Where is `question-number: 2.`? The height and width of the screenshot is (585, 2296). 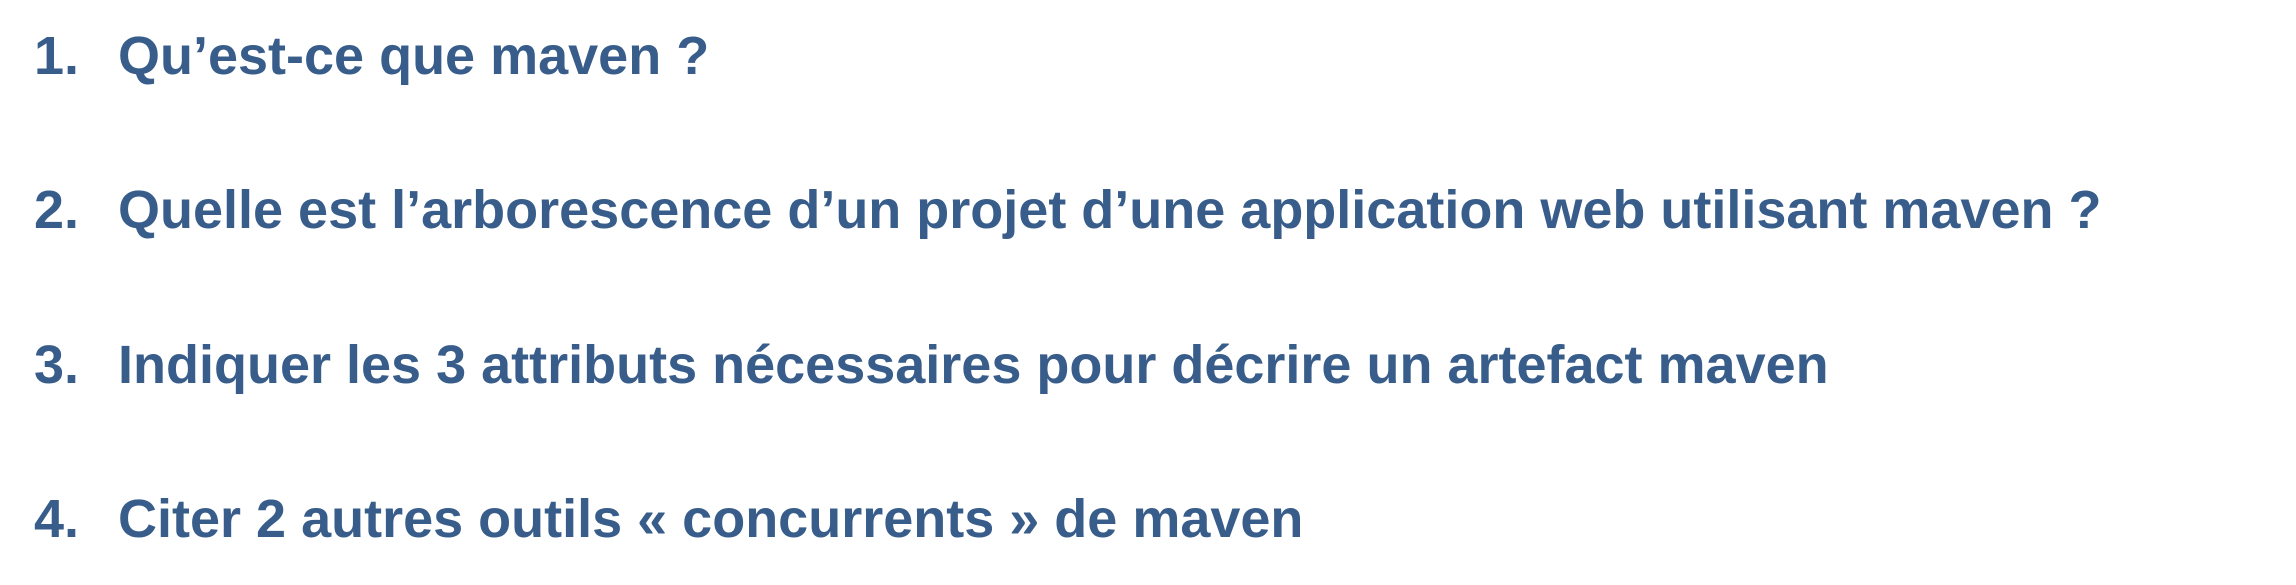 question-number: 2. is located at coordinates (57, 210).